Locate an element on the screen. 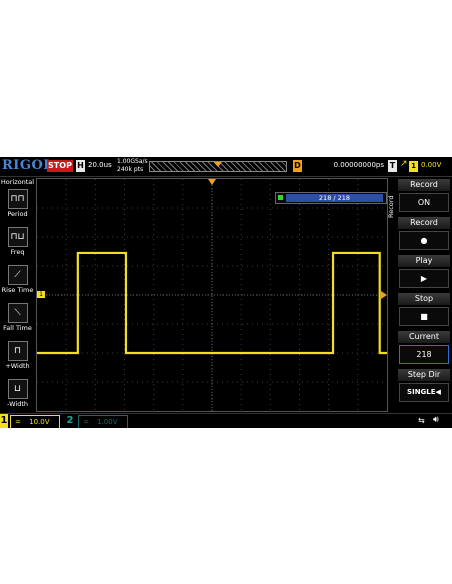  channel-bar: 1 = 10.0V 2 = 1.00V ⇆ 🔊︎ is located at coordinates (226, 420).